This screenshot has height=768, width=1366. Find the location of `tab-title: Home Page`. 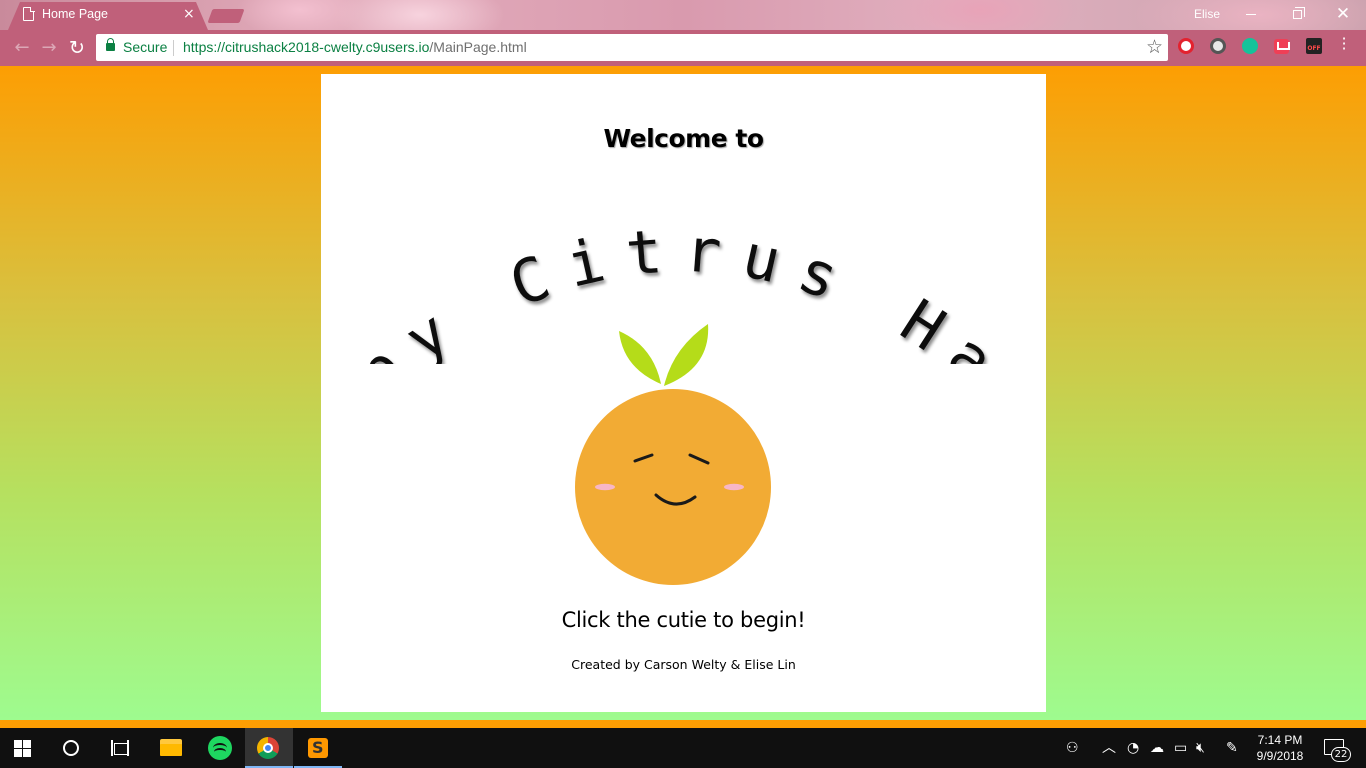

tab-title: Home Page is located at coordinates (75, 14).